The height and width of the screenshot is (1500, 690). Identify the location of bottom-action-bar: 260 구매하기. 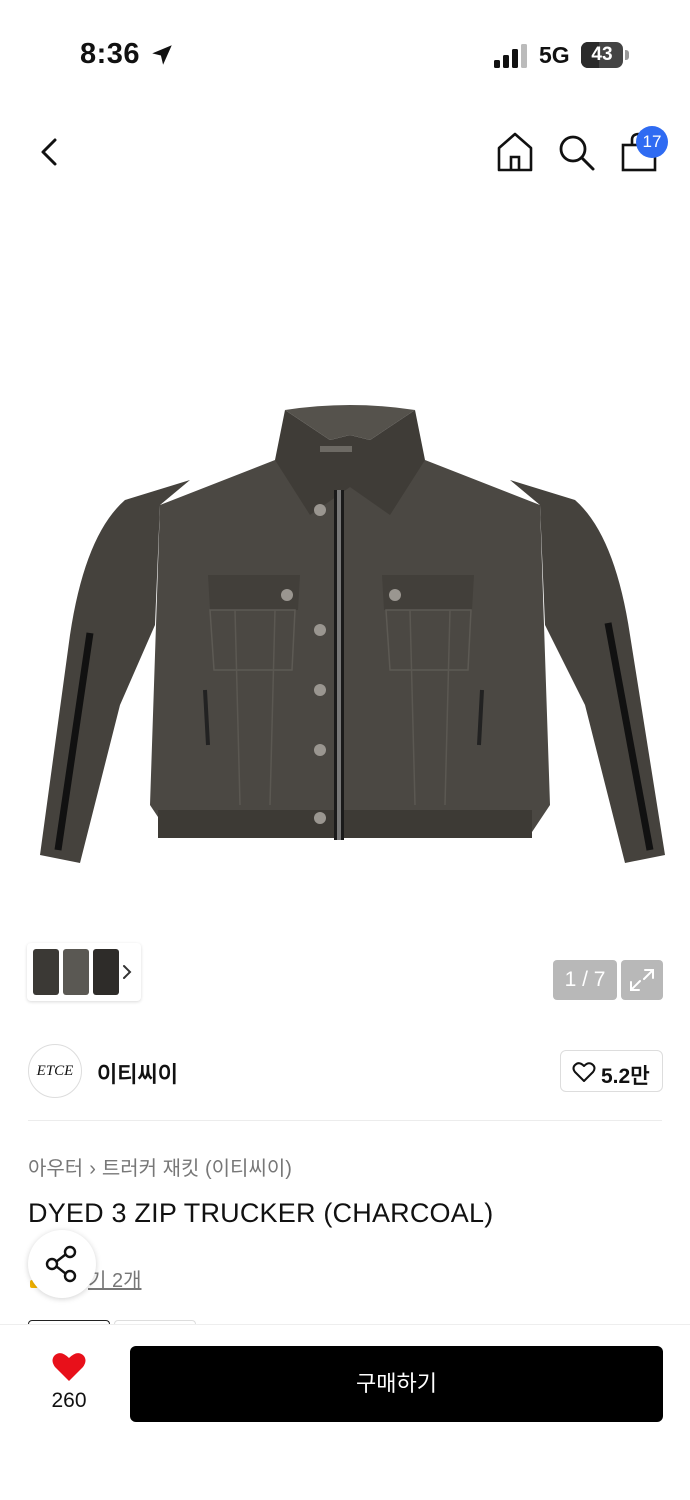
(345, 1412).